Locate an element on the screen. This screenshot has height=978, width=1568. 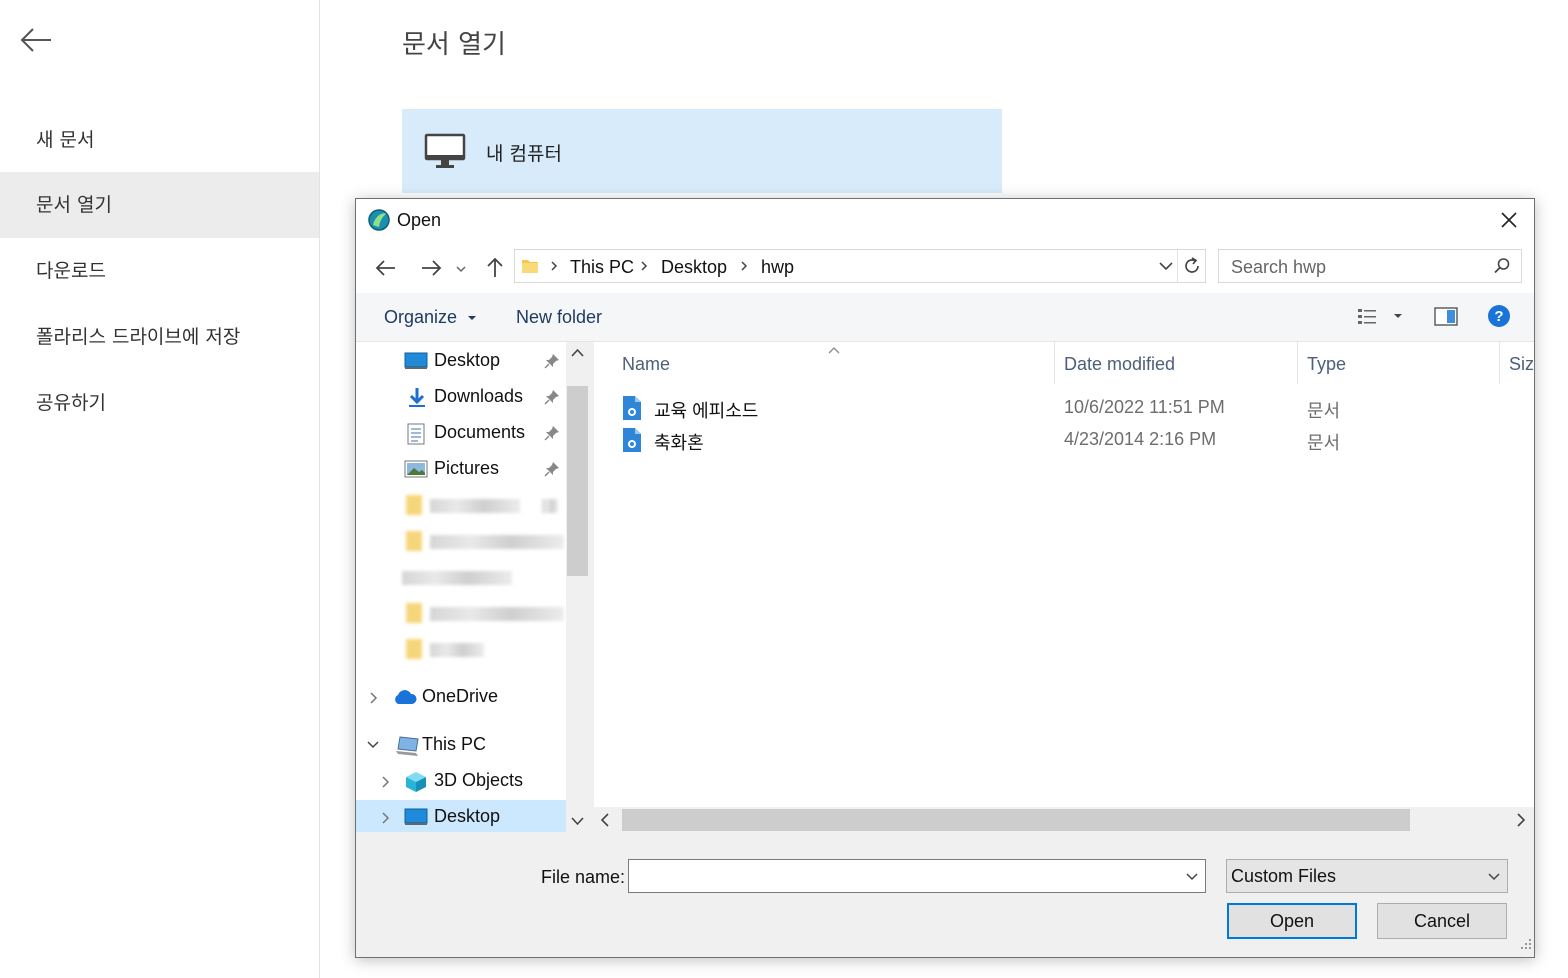
search-input is located at coordinates (1356, 267).